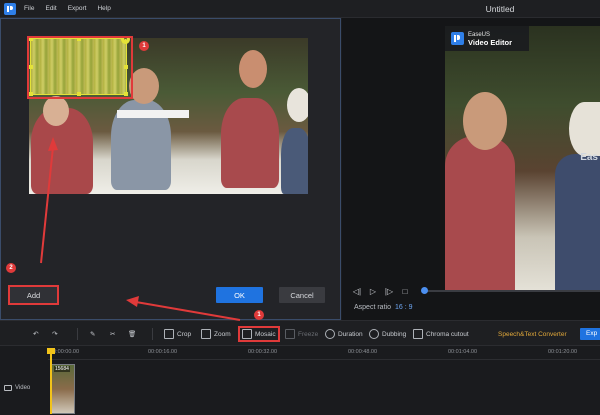 The height and width of the screenshot is (415, 600). I want to click on playback-scrubber, so click(511, 291).